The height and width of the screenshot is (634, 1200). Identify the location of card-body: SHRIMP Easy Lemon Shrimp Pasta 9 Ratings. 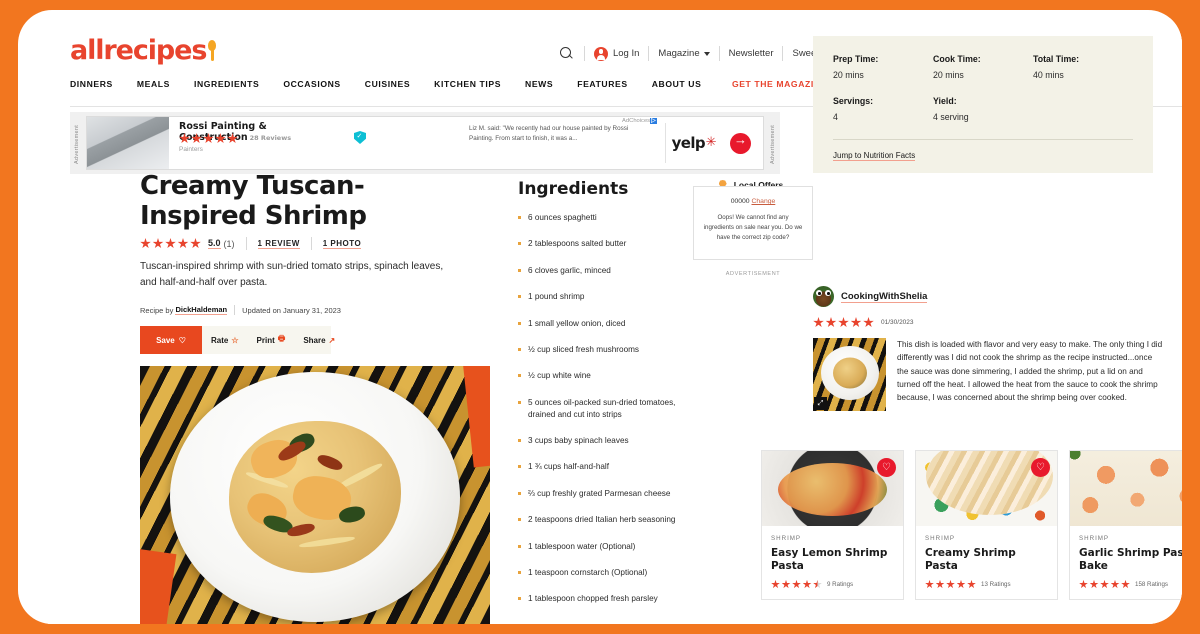
(832, 562).